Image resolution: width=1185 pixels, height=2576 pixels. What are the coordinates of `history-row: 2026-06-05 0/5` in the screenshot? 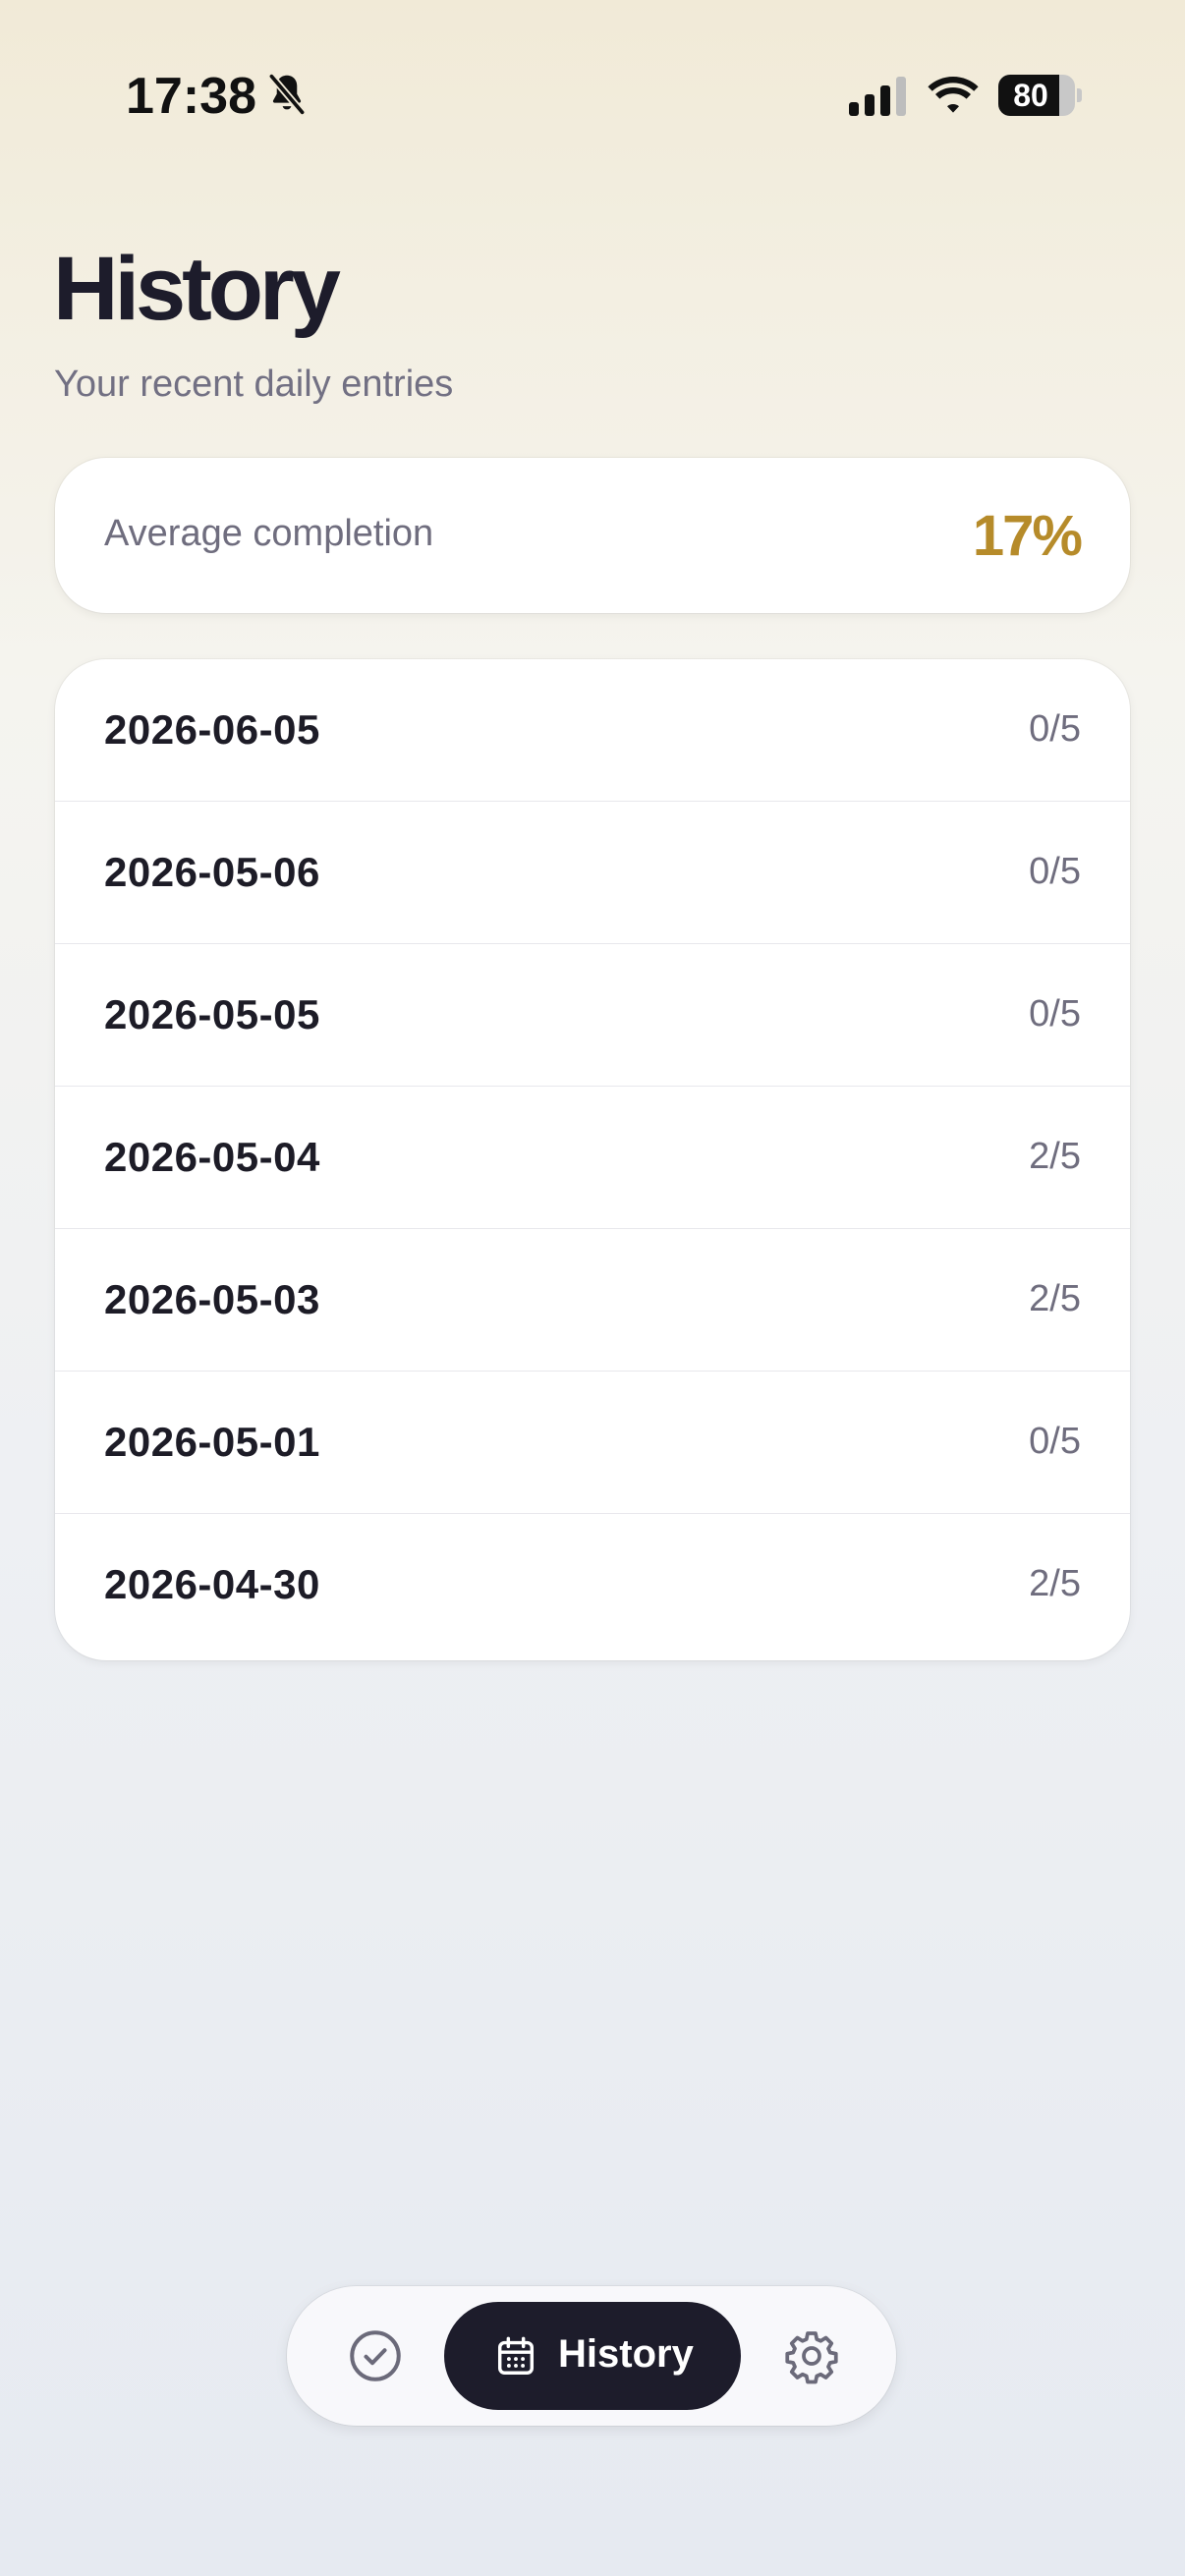 It's located at (592, 730).